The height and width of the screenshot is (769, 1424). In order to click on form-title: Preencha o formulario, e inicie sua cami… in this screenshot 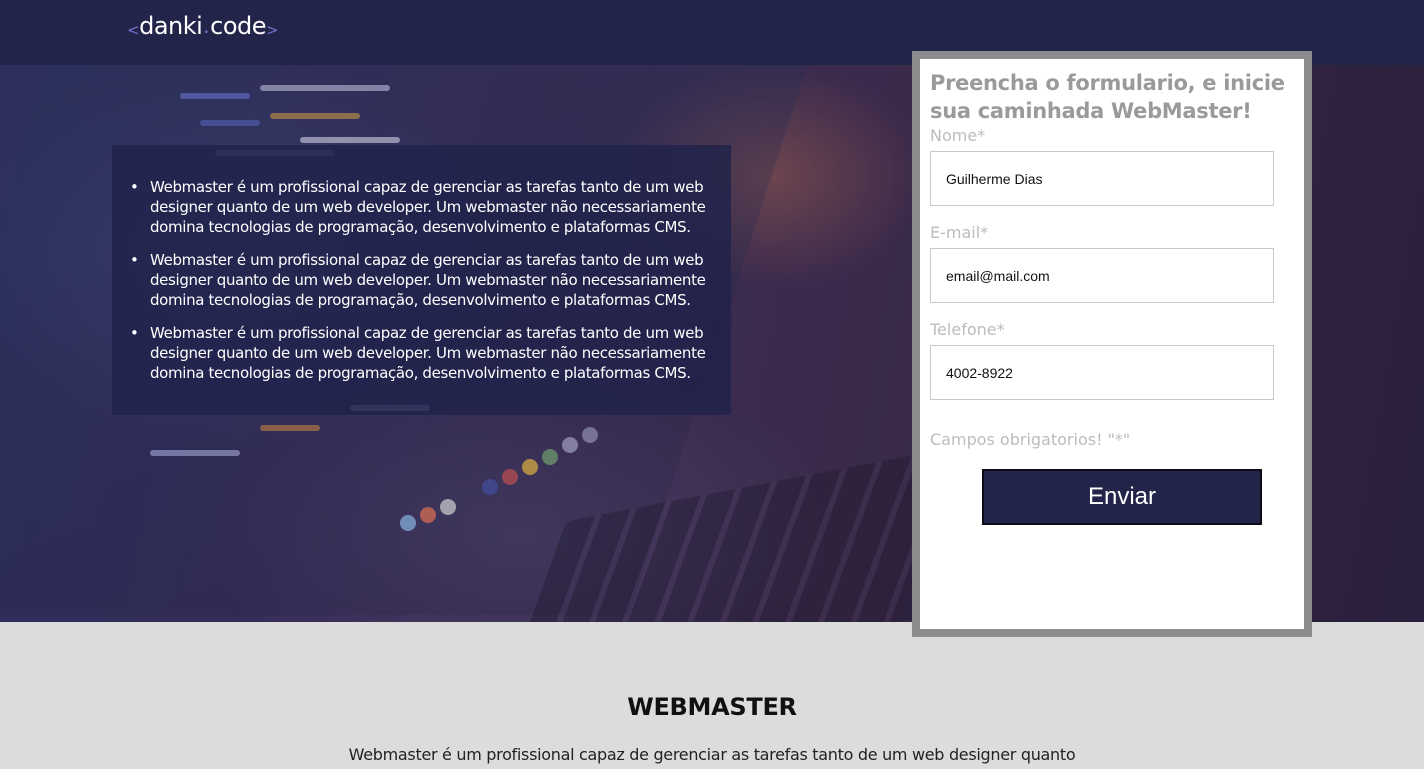, I will do `click(1107, 97)`.